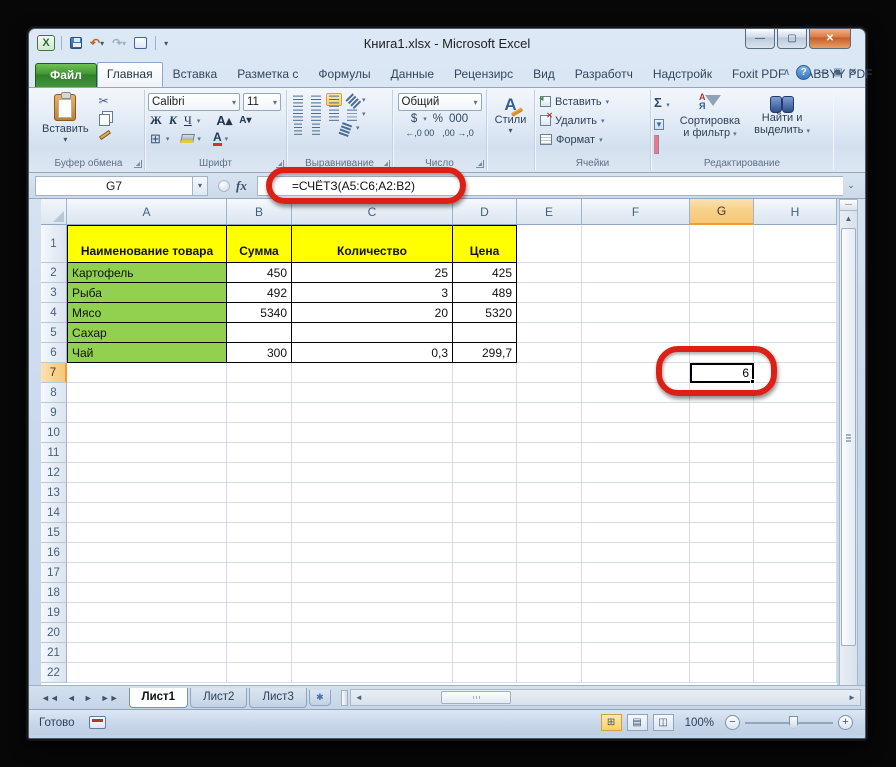 Image resolution: width=896 pixels, height=767 pixels. Describe the element at coordinates (549, 653) in the screenshot. I see `cell-E21` at that location.